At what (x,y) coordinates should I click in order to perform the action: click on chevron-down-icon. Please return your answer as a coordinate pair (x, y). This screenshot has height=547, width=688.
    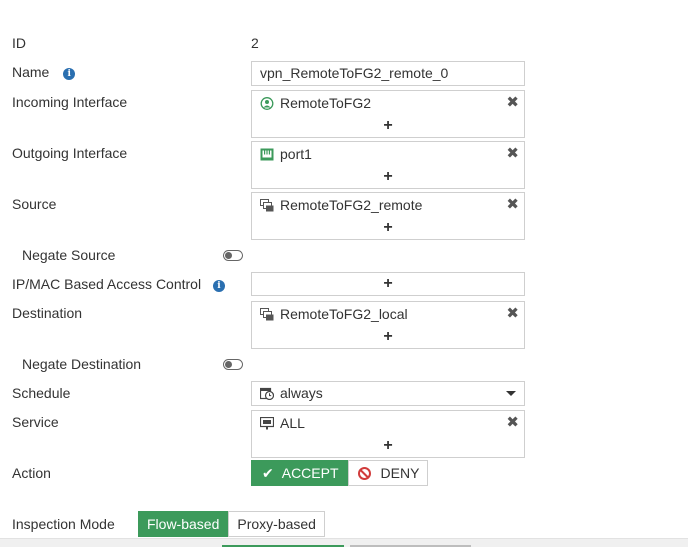
    Looking at the image, I should click on (511, 393).